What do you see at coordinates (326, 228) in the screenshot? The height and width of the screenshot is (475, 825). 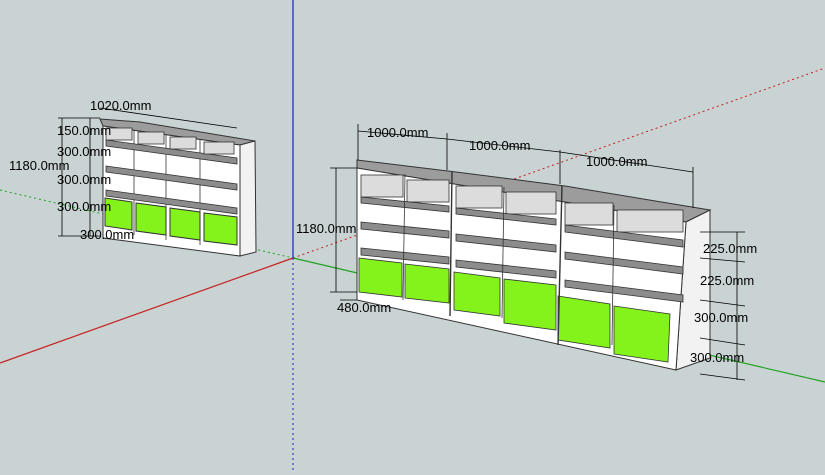 I see `large-height-dimension: 1180.0mm` at bounding box center [326, 228].